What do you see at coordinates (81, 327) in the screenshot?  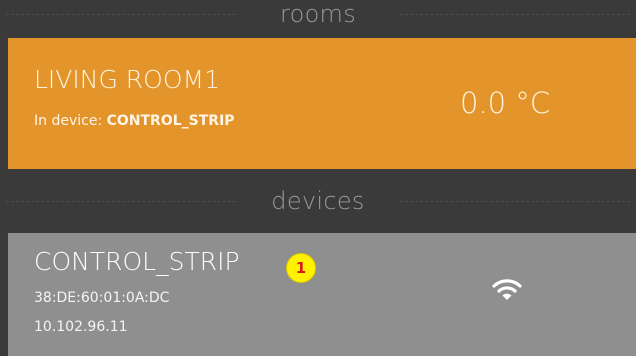 I see `device-ip-address: 10.102.96.11` at bounding box center [81, 327].